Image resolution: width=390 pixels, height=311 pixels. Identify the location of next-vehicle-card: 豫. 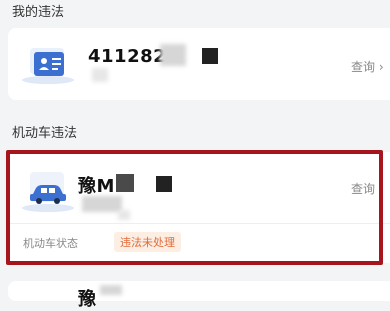
(199, 295).